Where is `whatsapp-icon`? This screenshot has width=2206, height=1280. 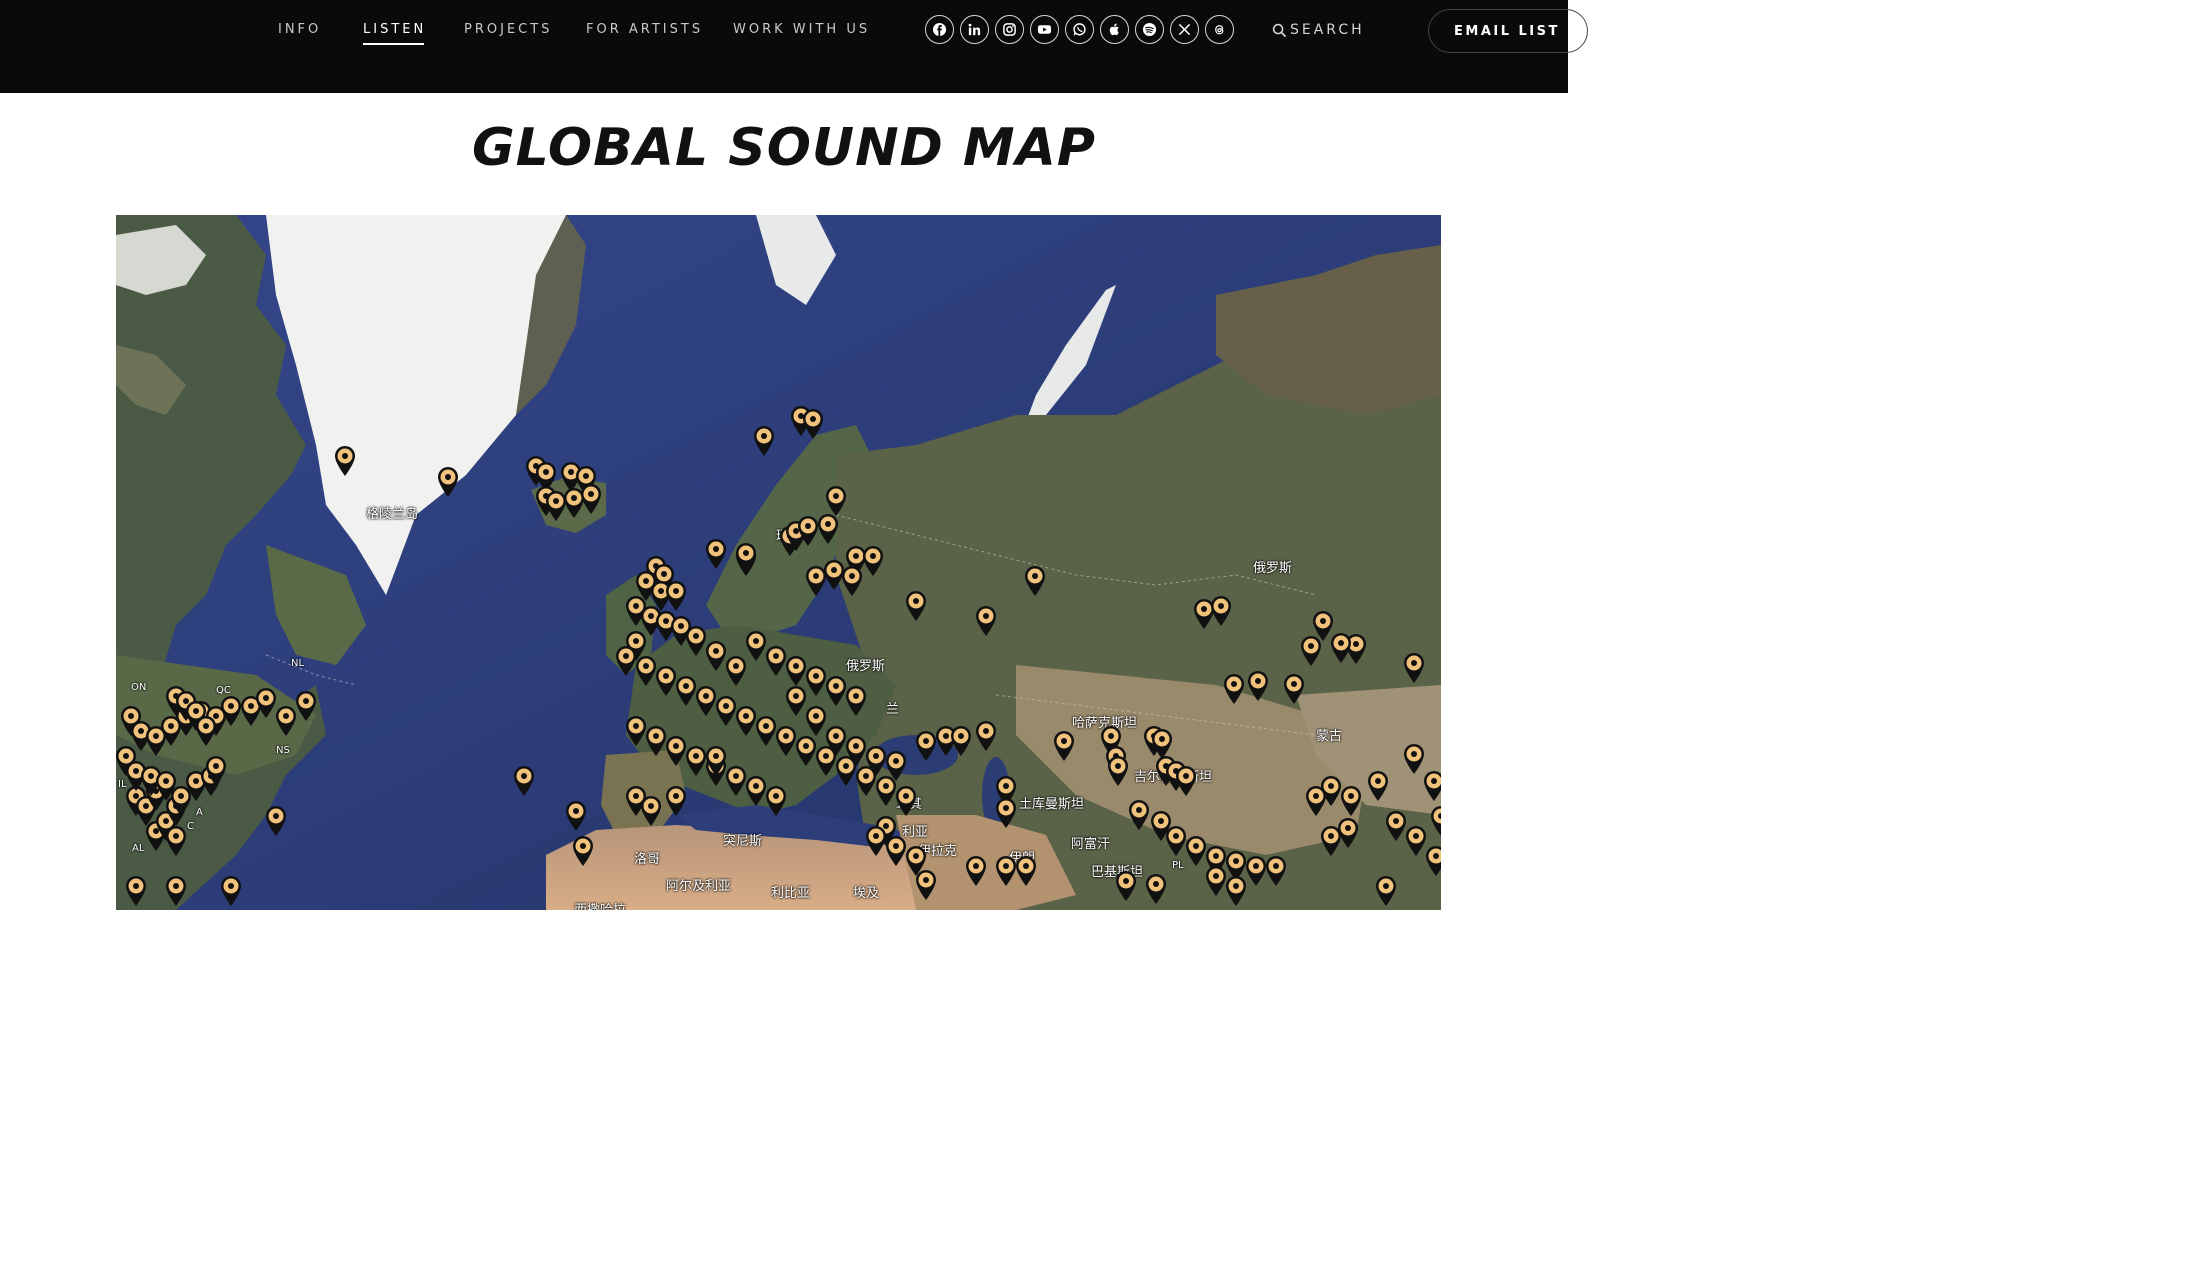
whatsapp-icon is located at coordinates (1079, 29).